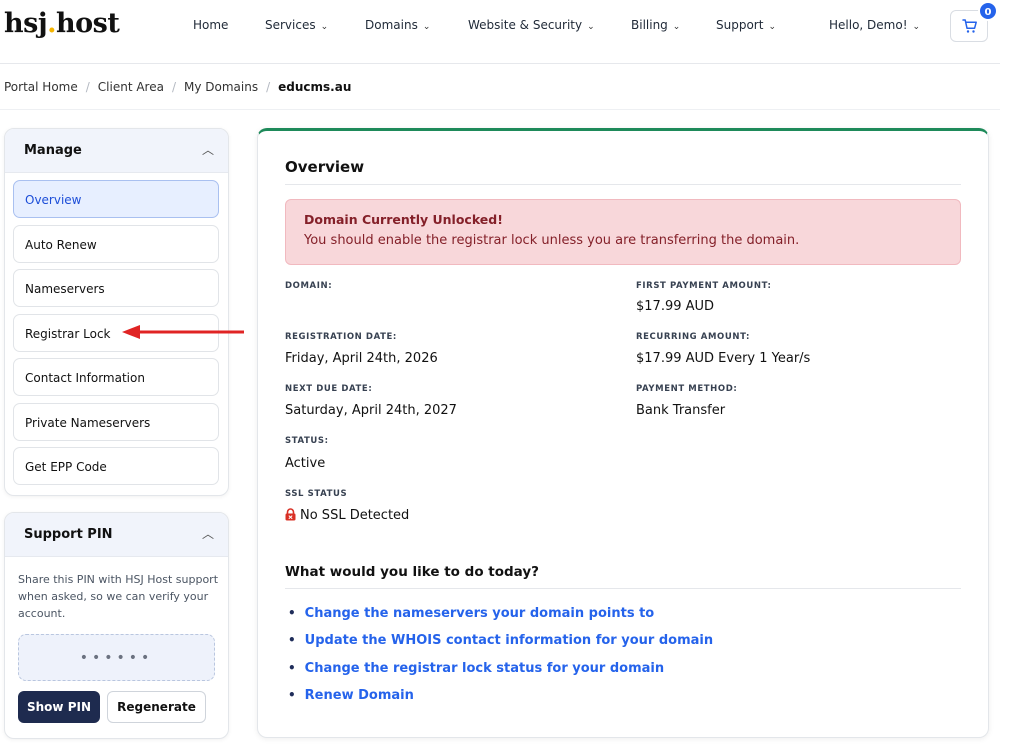  I want to click on recurring-amount-value: $17.99 AUD Every 1 Year/s, so click(723, 358).